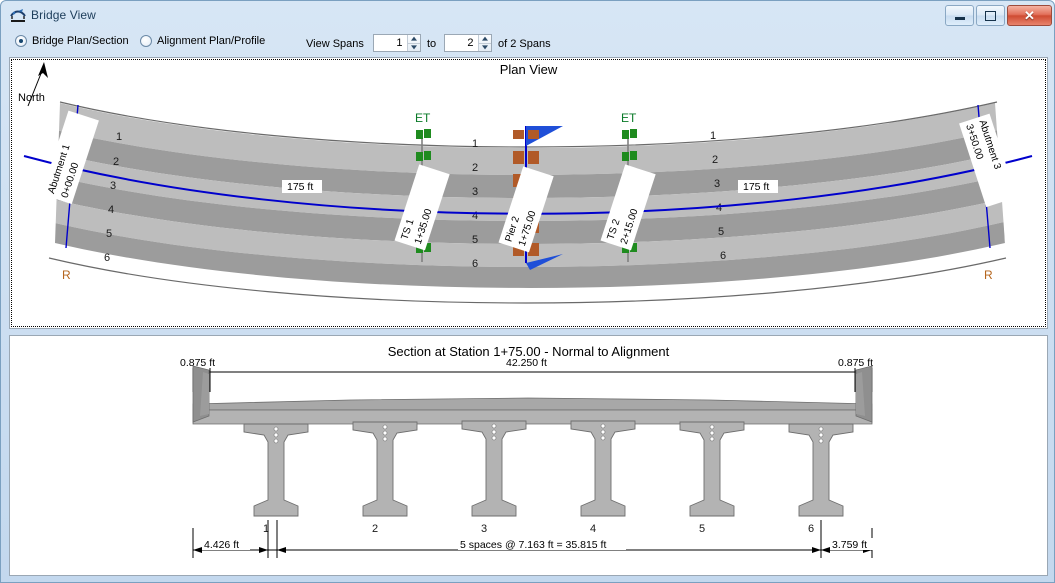 This screenshot has height=583, width=1055. What do you see at coordinates (475, 192) in the screenshot?
I see `plan-girder-label-mid-3: 3` at bounding box center [475, 192].